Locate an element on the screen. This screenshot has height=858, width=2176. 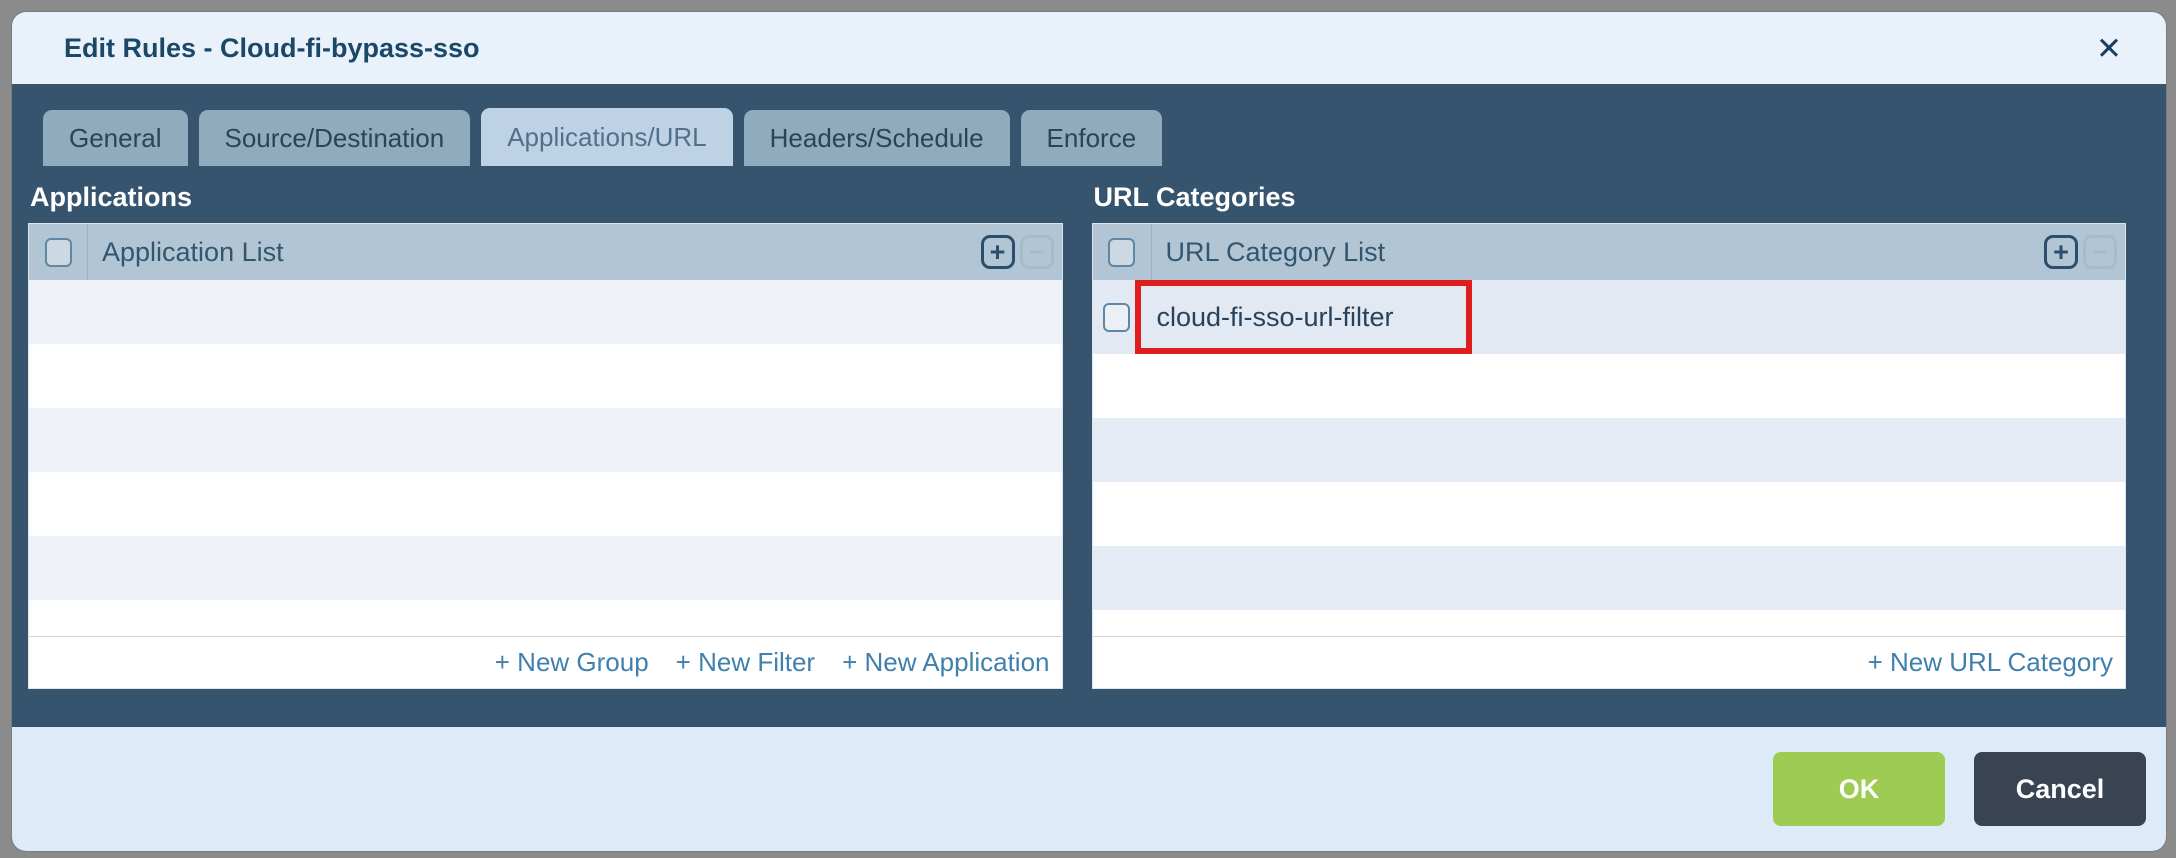
url-category-item-checkbox is located at coordinates (1116, 317).